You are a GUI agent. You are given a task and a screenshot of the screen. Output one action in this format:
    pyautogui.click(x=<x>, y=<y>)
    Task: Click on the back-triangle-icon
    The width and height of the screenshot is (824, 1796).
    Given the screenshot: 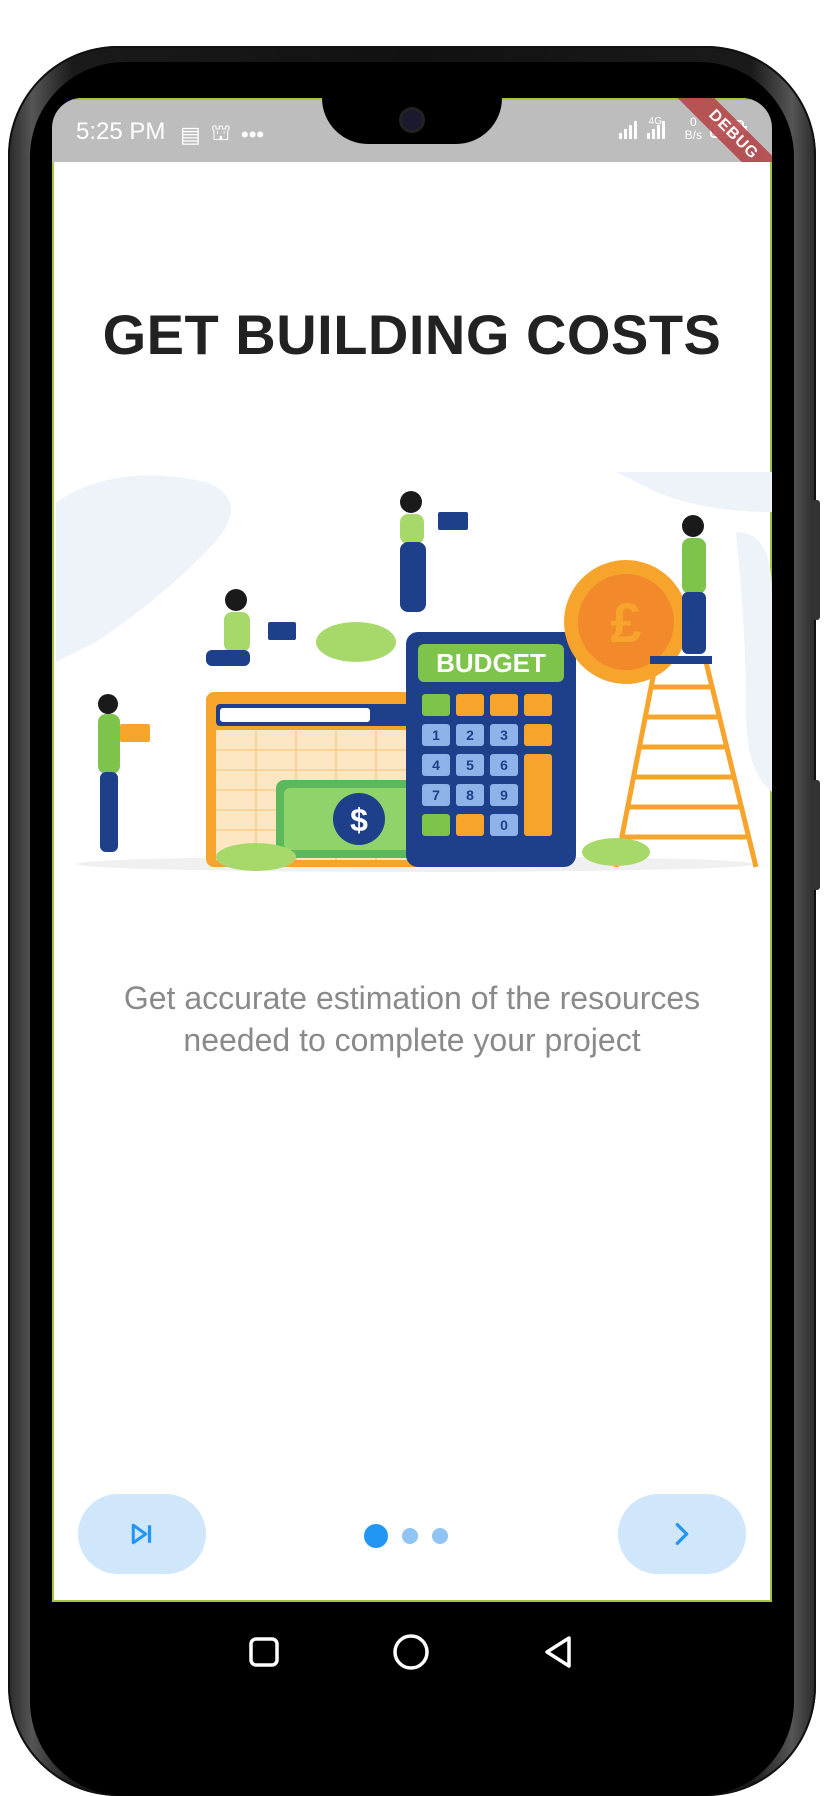 What is the action you would take?
    pyautogui.click(x=559, y=1652)
    